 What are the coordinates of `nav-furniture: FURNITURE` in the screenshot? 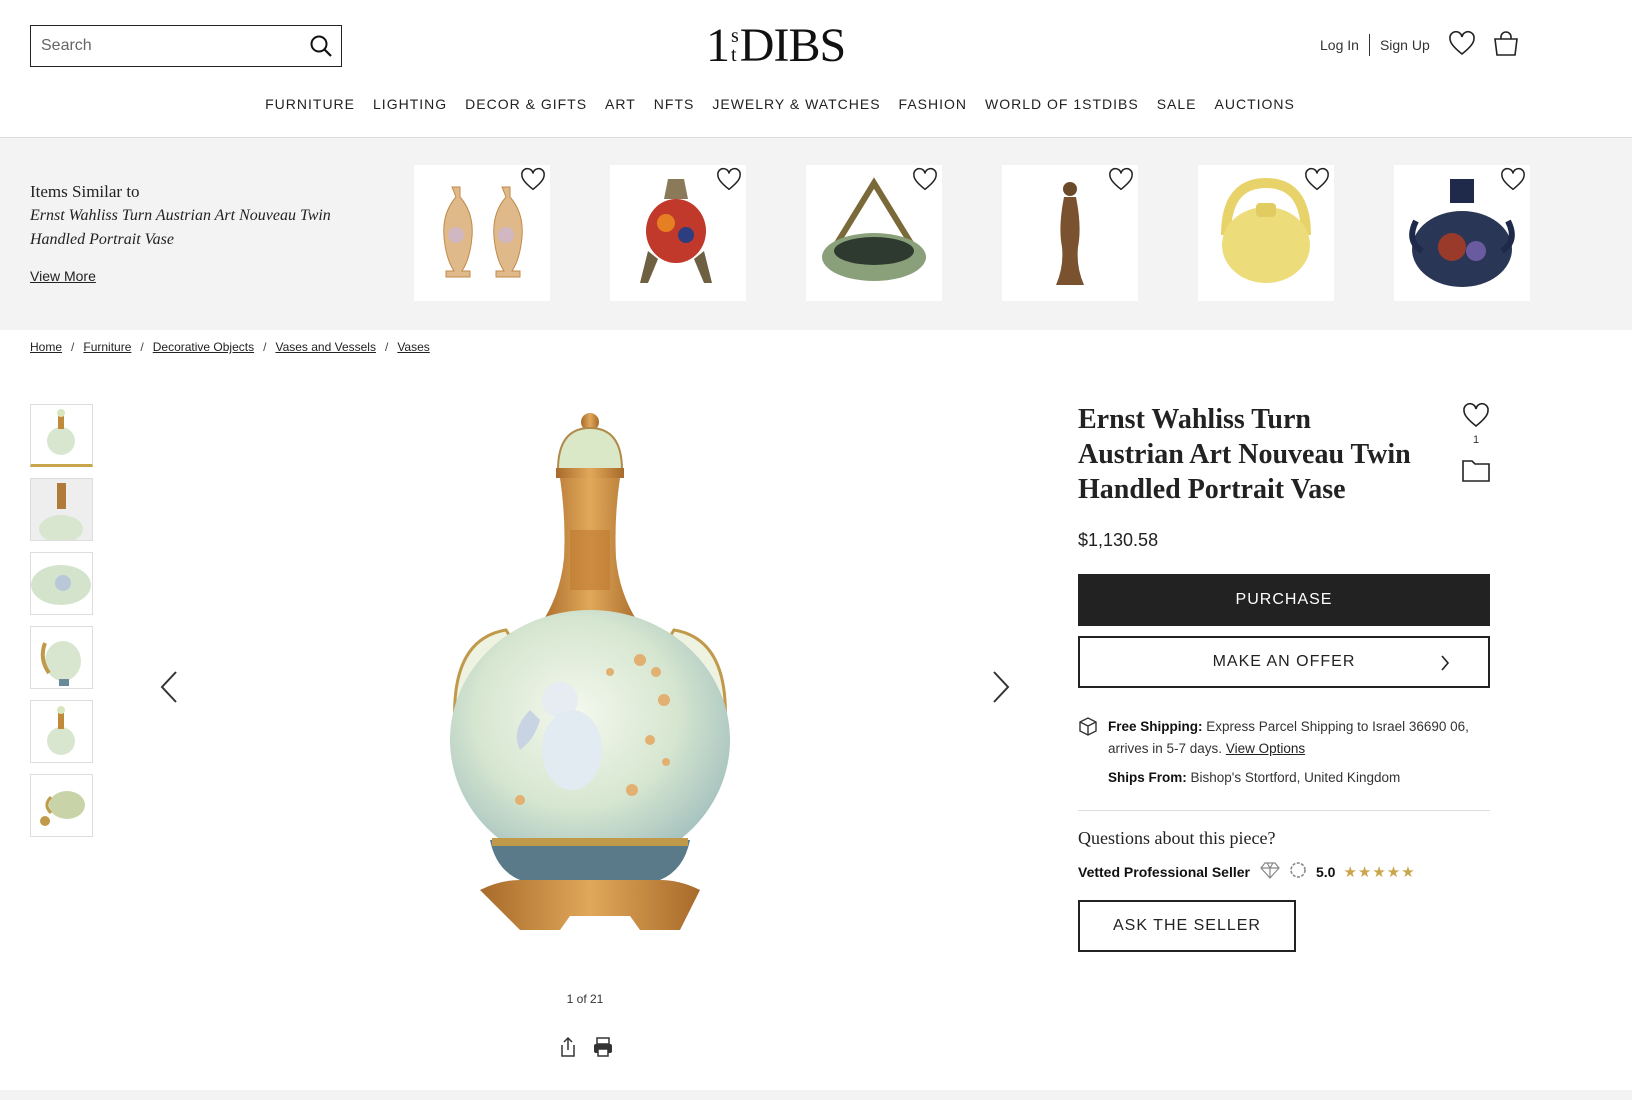 It's located at (310, 104).